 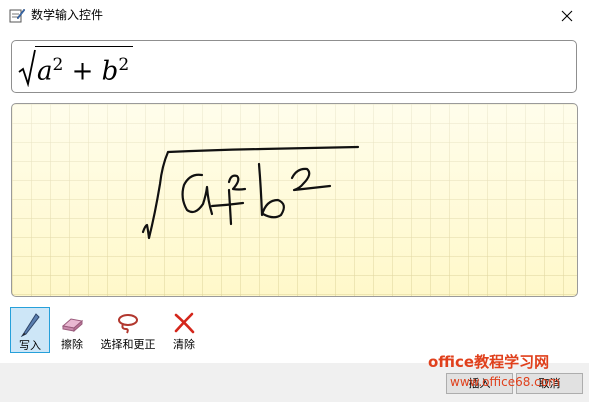 I want to click on formula-preview: a2 + b2, so click(x=294, y=66).